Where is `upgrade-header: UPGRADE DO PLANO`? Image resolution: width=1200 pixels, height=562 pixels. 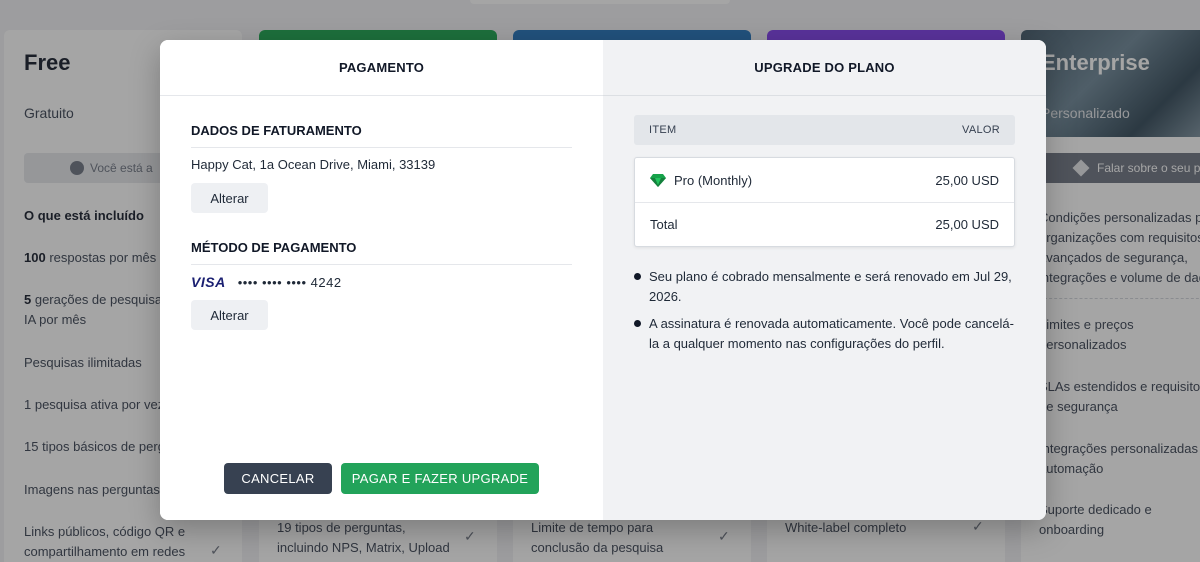
upgrade-header: UPGRADE DO PLANO is located at coordinates (824, 68).